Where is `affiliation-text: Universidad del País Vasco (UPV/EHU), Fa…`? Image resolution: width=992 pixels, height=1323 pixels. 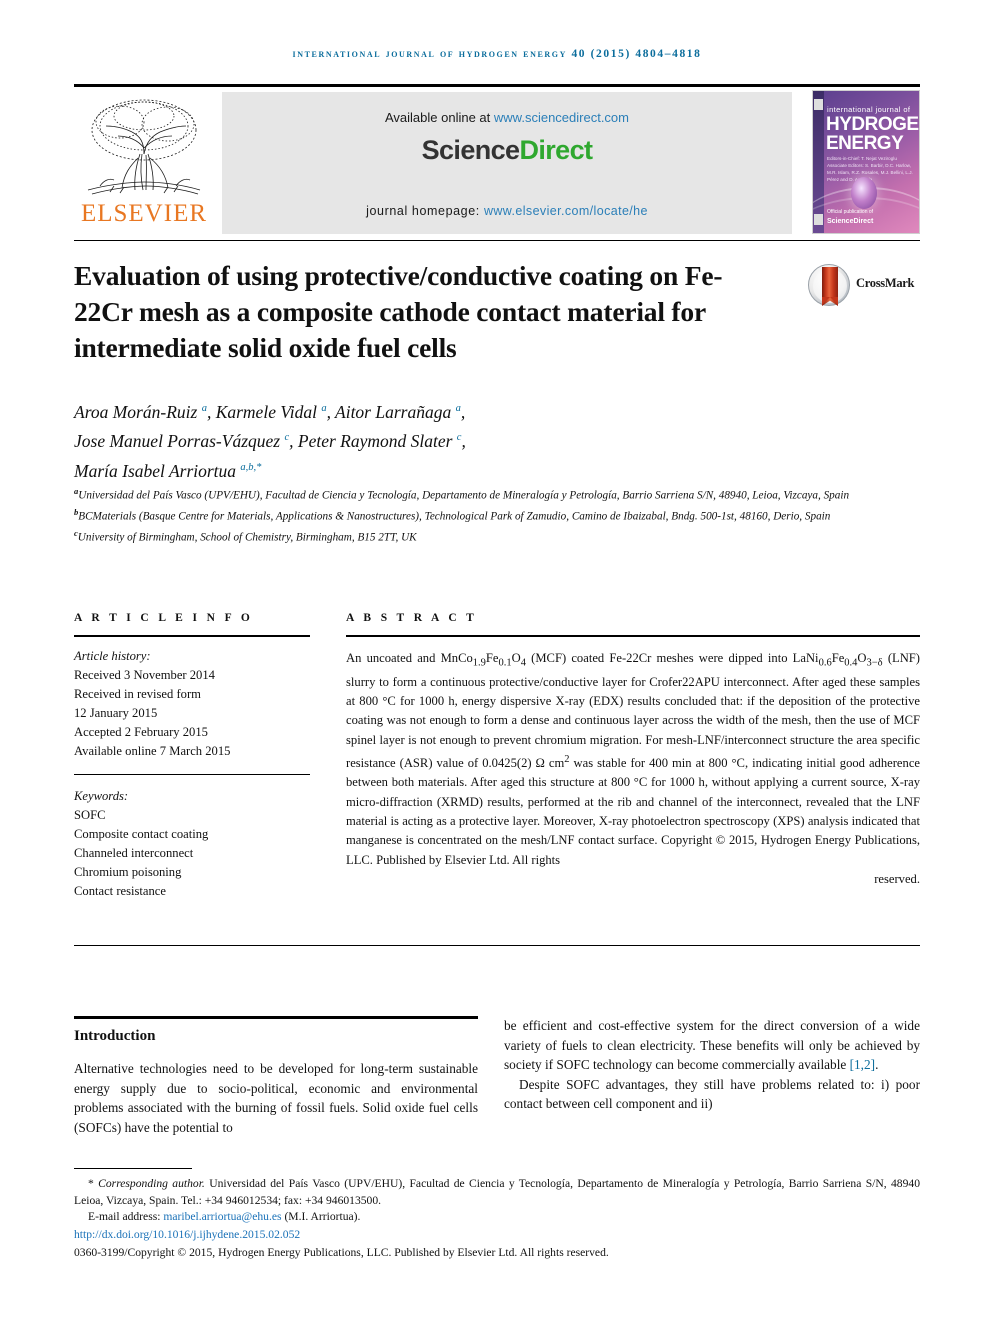
affiliation-text: Universidad del País Vasco (UPV/EHU), Fa… is located at coordinates (464, 495).